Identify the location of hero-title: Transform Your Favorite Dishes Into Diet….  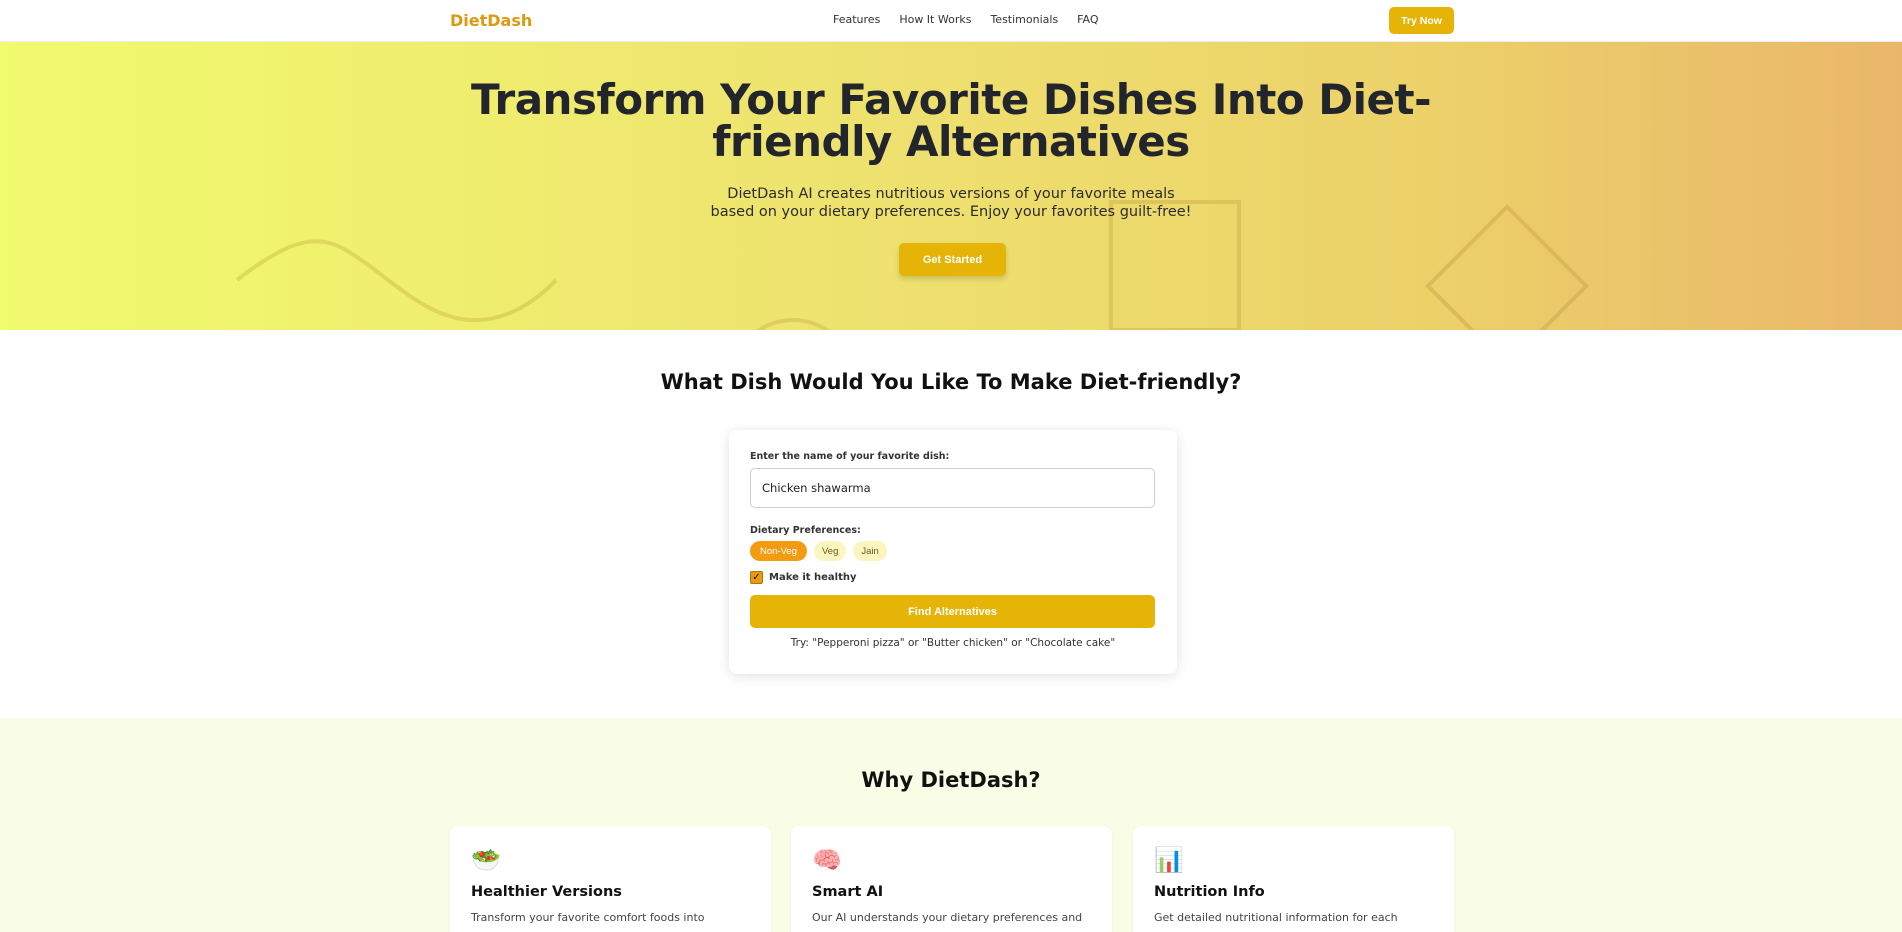
(951, 121).